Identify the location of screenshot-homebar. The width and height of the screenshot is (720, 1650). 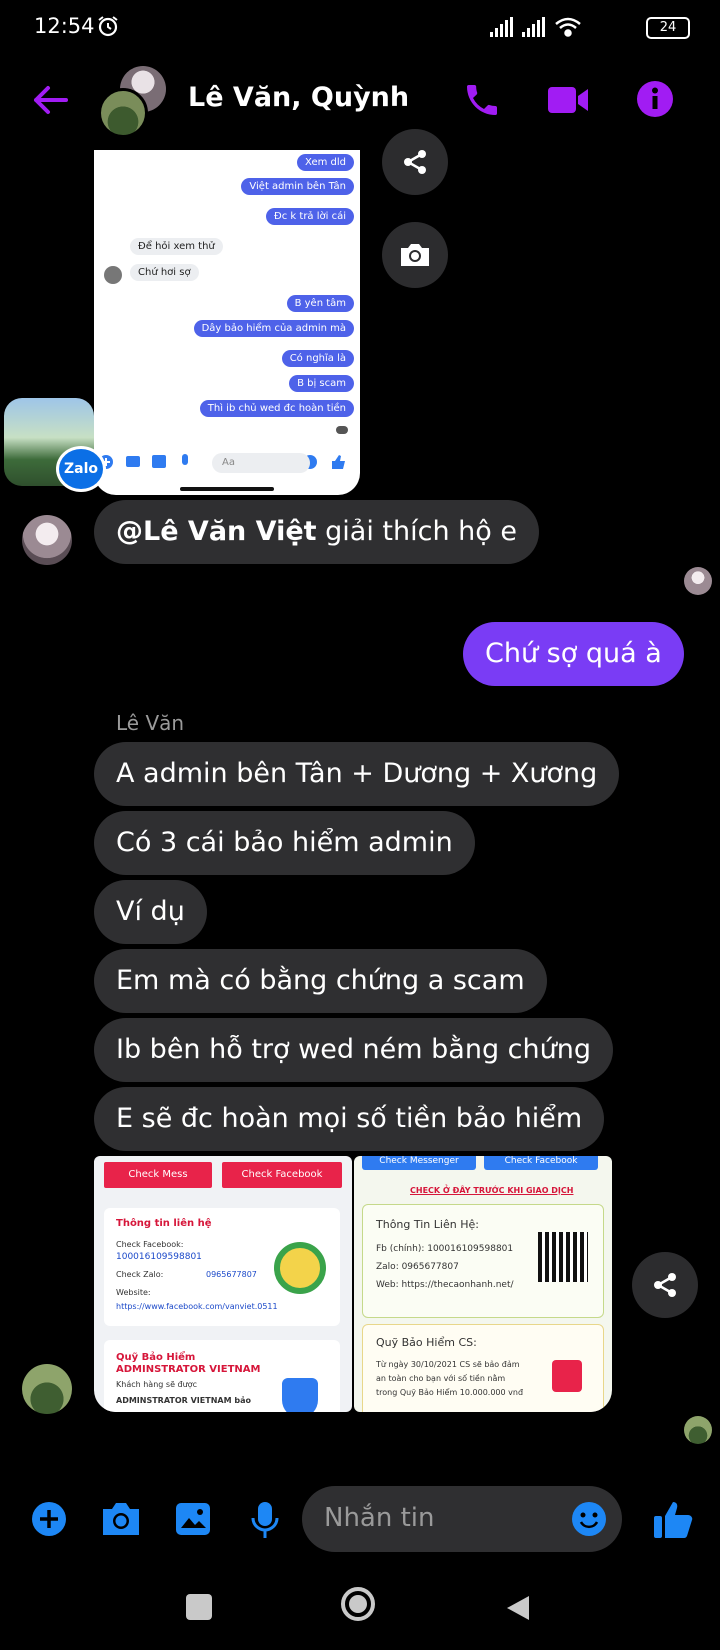
(227, 489).